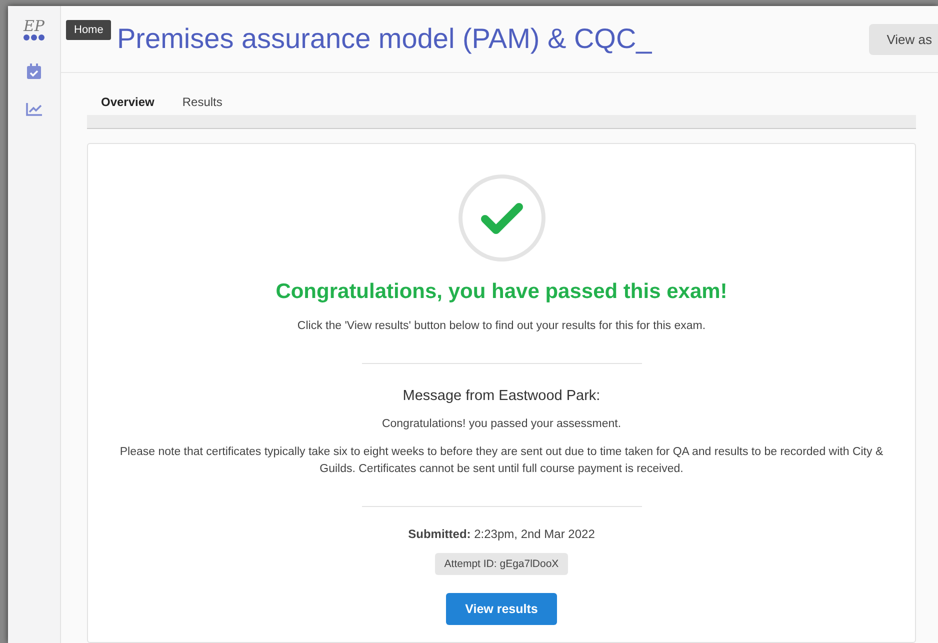 The width and height of the screenshot is (938, 643). I want to click on message-text: Please note that certificates typically take six to eight weeks to before they are sent out due to time taken for QA and results to be recorded with City & Guilds. Certificates cannot be sent until full course payment is received., so click(501, 460).